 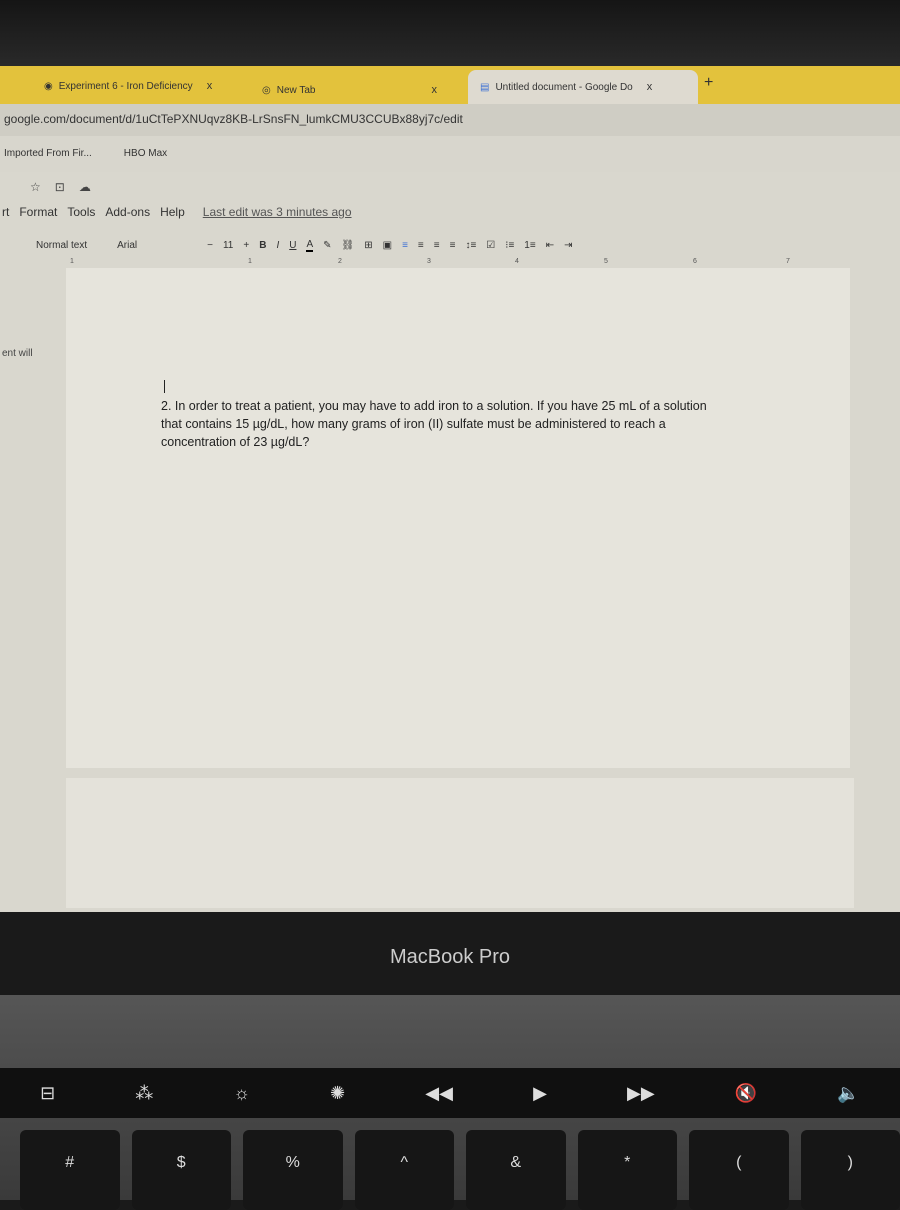 What do you see at coordinates (48, 86) in the screenshot?
I see `globe-icon: ◉` at bounding box center [48, 86].